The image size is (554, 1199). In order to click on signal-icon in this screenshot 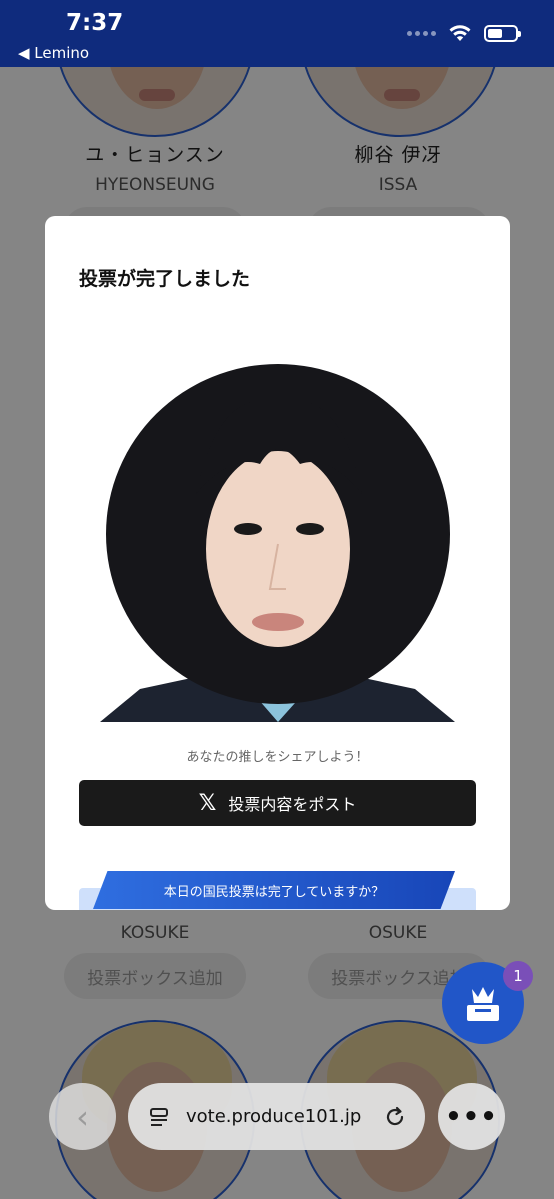, I will do `click(421, 33)`.